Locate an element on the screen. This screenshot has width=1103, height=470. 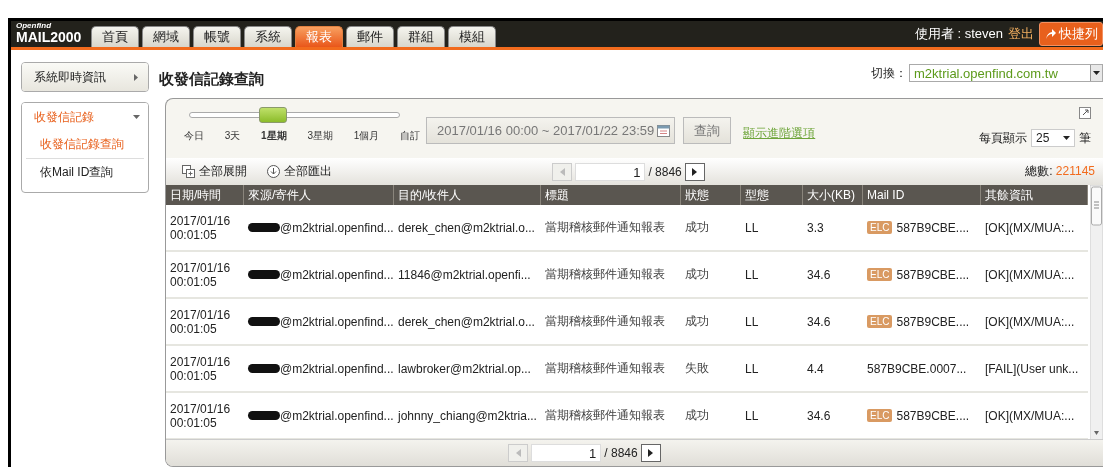
date-range-value: 2017/01/16 00:00 ~ 2017/01/22 23:59 is located at coordinates (546, 130).